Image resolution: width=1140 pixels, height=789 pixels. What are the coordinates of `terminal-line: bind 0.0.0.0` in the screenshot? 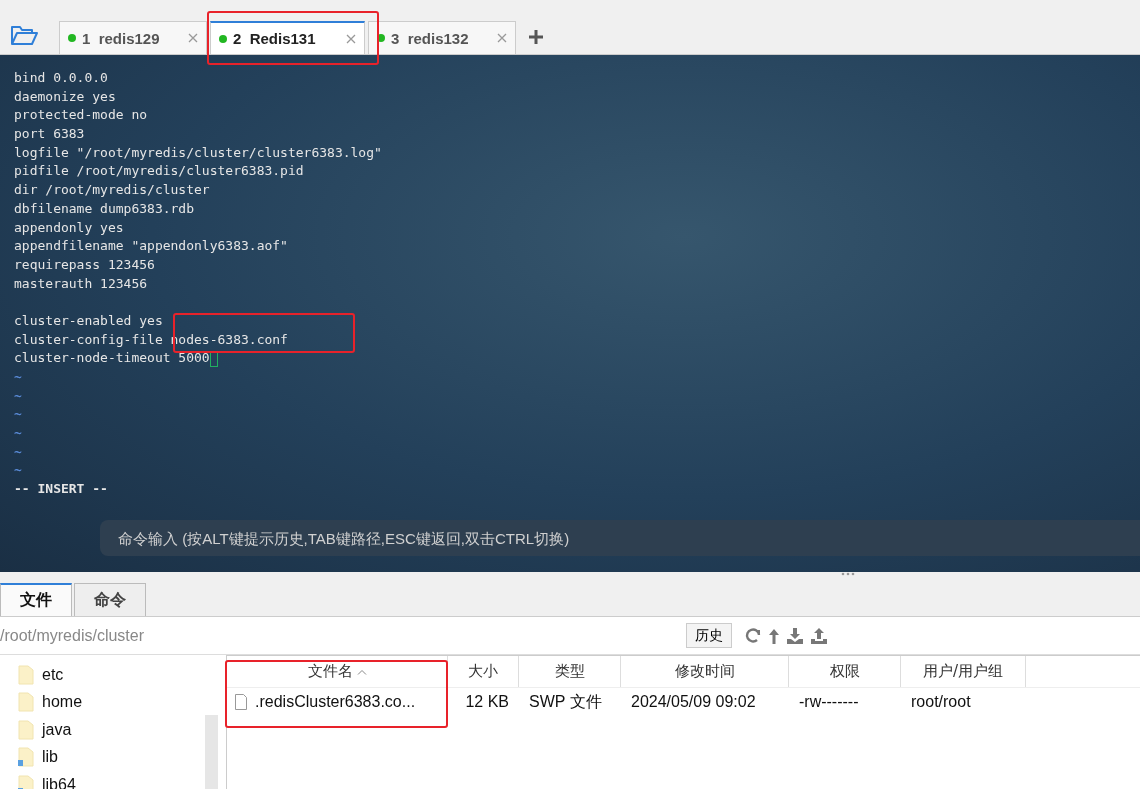 It's located at (61, 78).